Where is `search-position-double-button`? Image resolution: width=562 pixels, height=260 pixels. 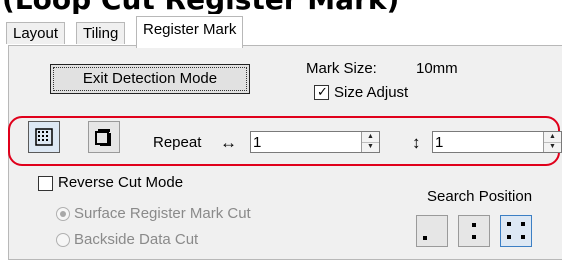 search-position-double-button is located at coordinates (474, 231).